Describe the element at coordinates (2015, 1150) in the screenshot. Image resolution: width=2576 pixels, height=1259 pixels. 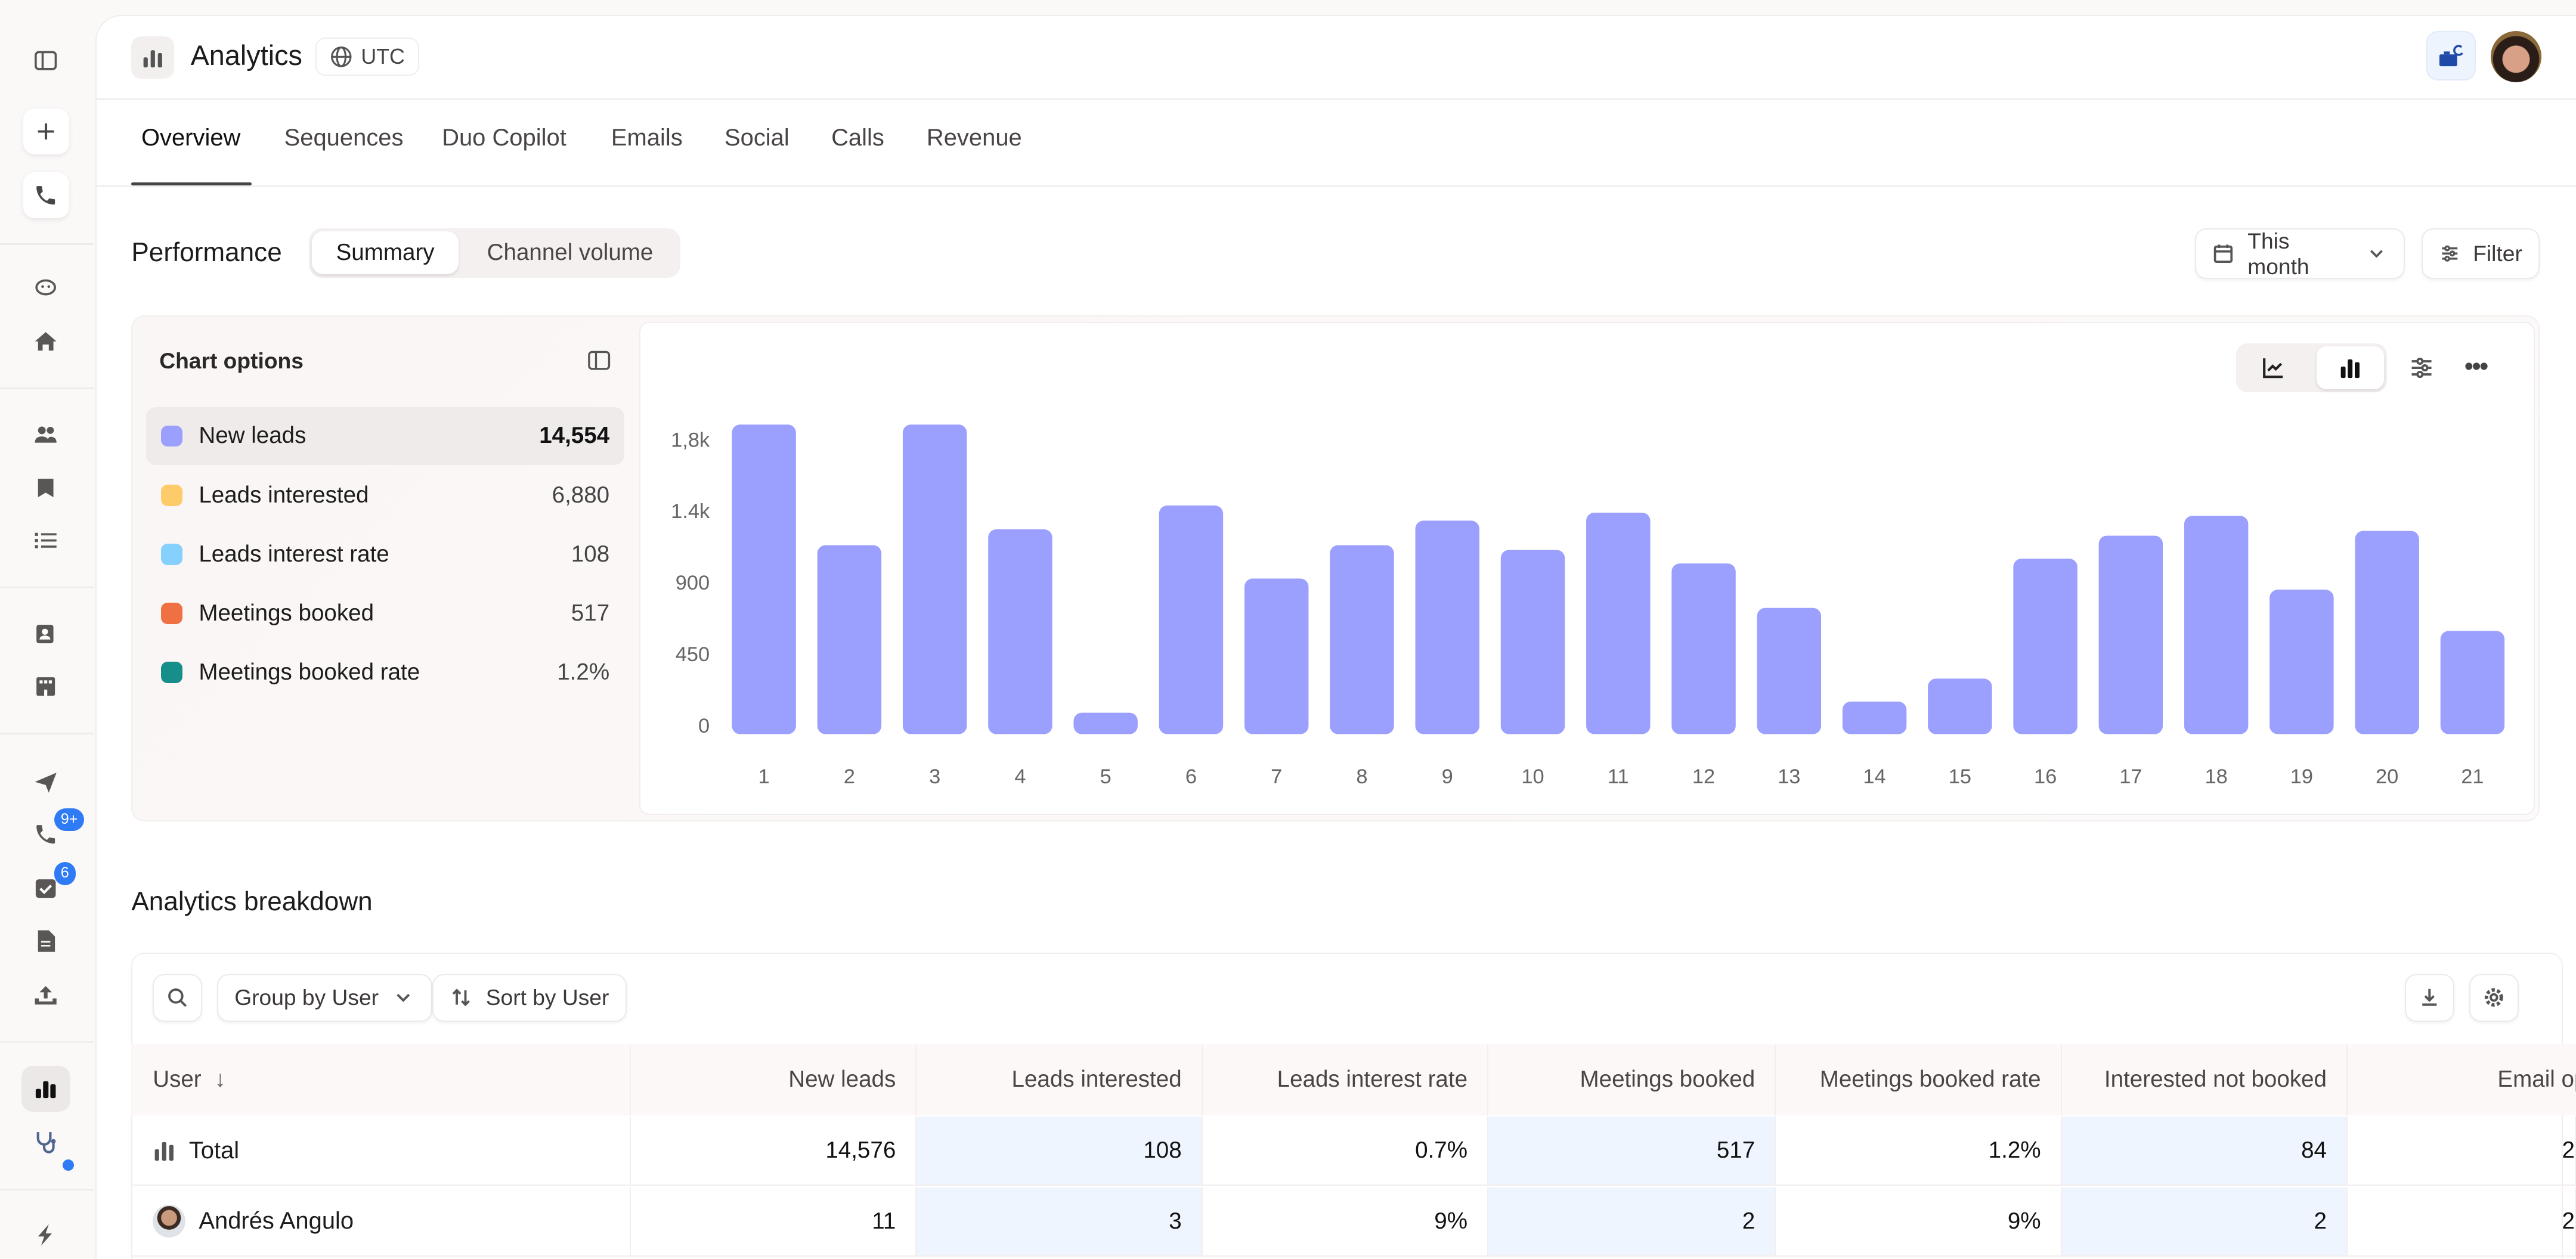
I see `cell-value: 1.2%` at that location.